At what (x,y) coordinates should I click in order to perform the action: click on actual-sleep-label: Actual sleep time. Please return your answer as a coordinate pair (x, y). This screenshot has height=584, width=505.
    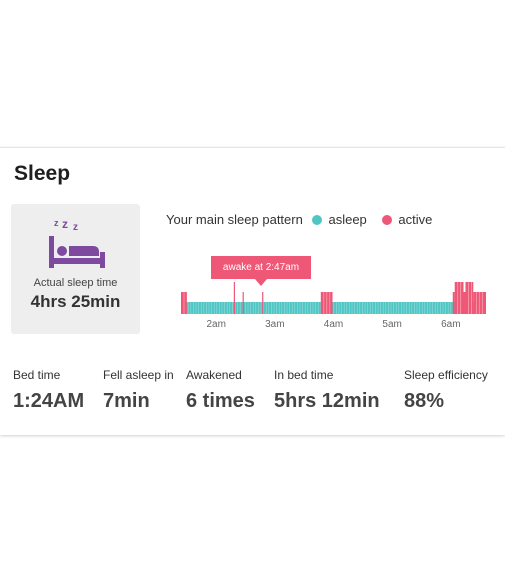
    Looking at the image, I should click on (75, 283).